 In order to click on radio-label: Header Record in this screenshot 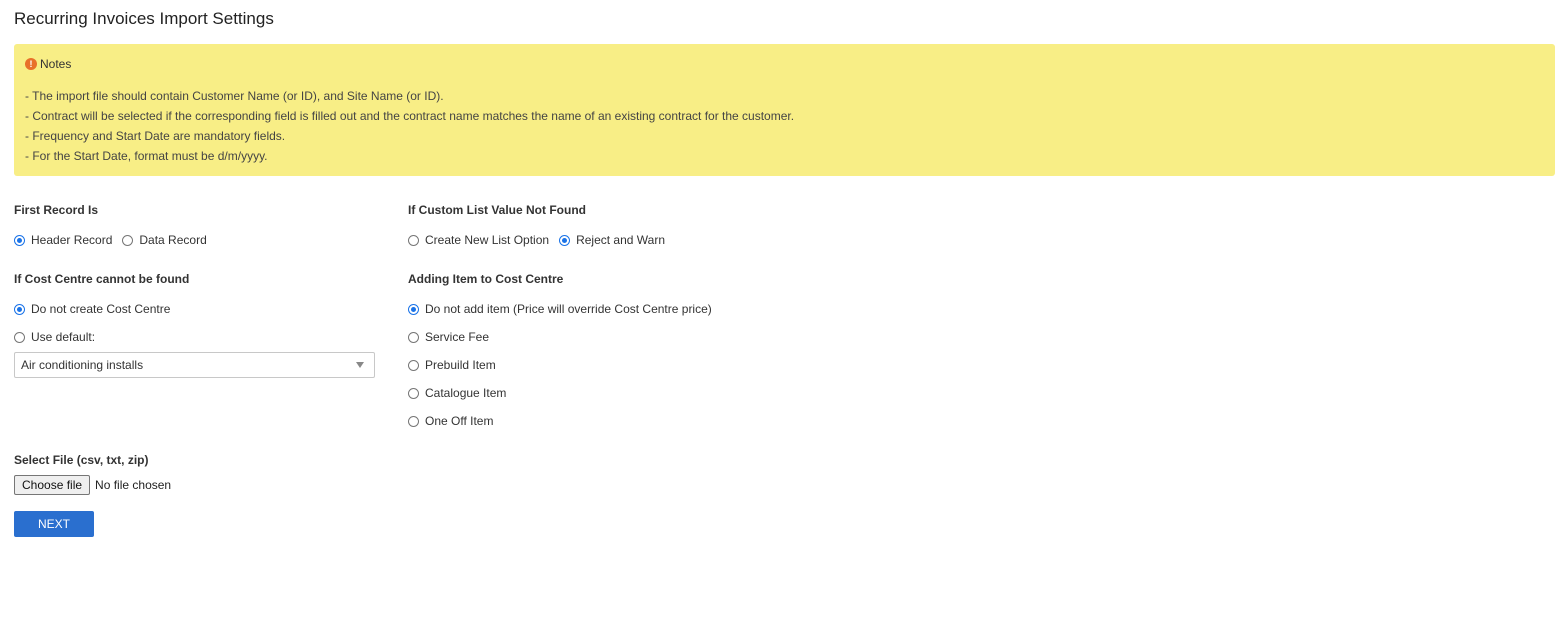, I will do `click(72, 240)`.